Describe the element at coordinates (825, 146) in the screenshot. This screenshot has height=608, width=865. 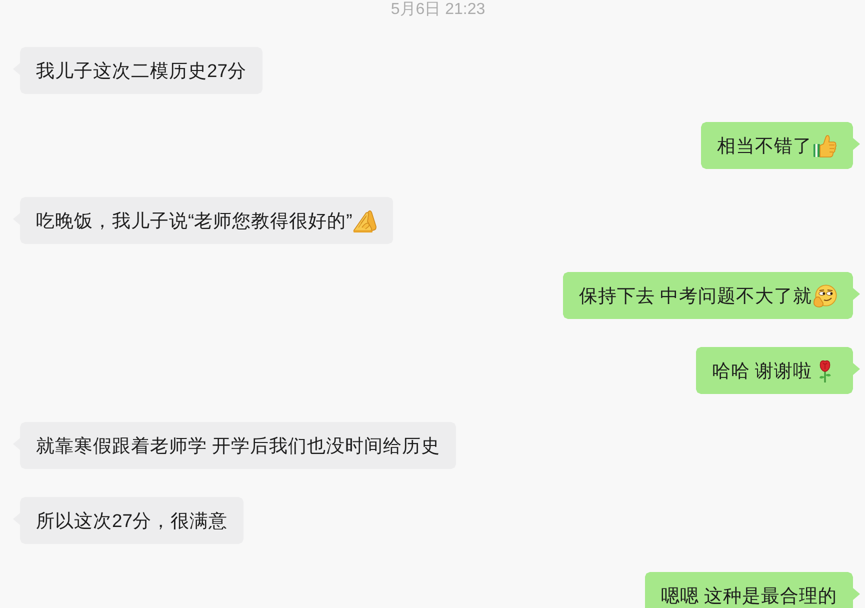
I see `thumbs-up-icon` at that location.